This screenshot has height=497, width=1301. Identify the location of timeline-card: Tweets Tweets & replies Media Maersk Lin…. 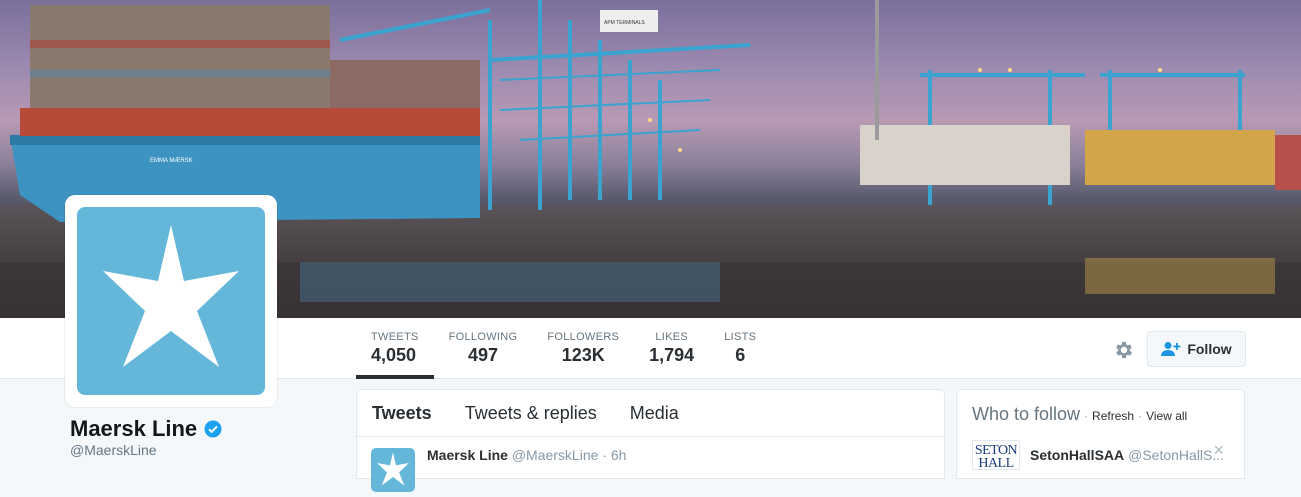
(650, 440).